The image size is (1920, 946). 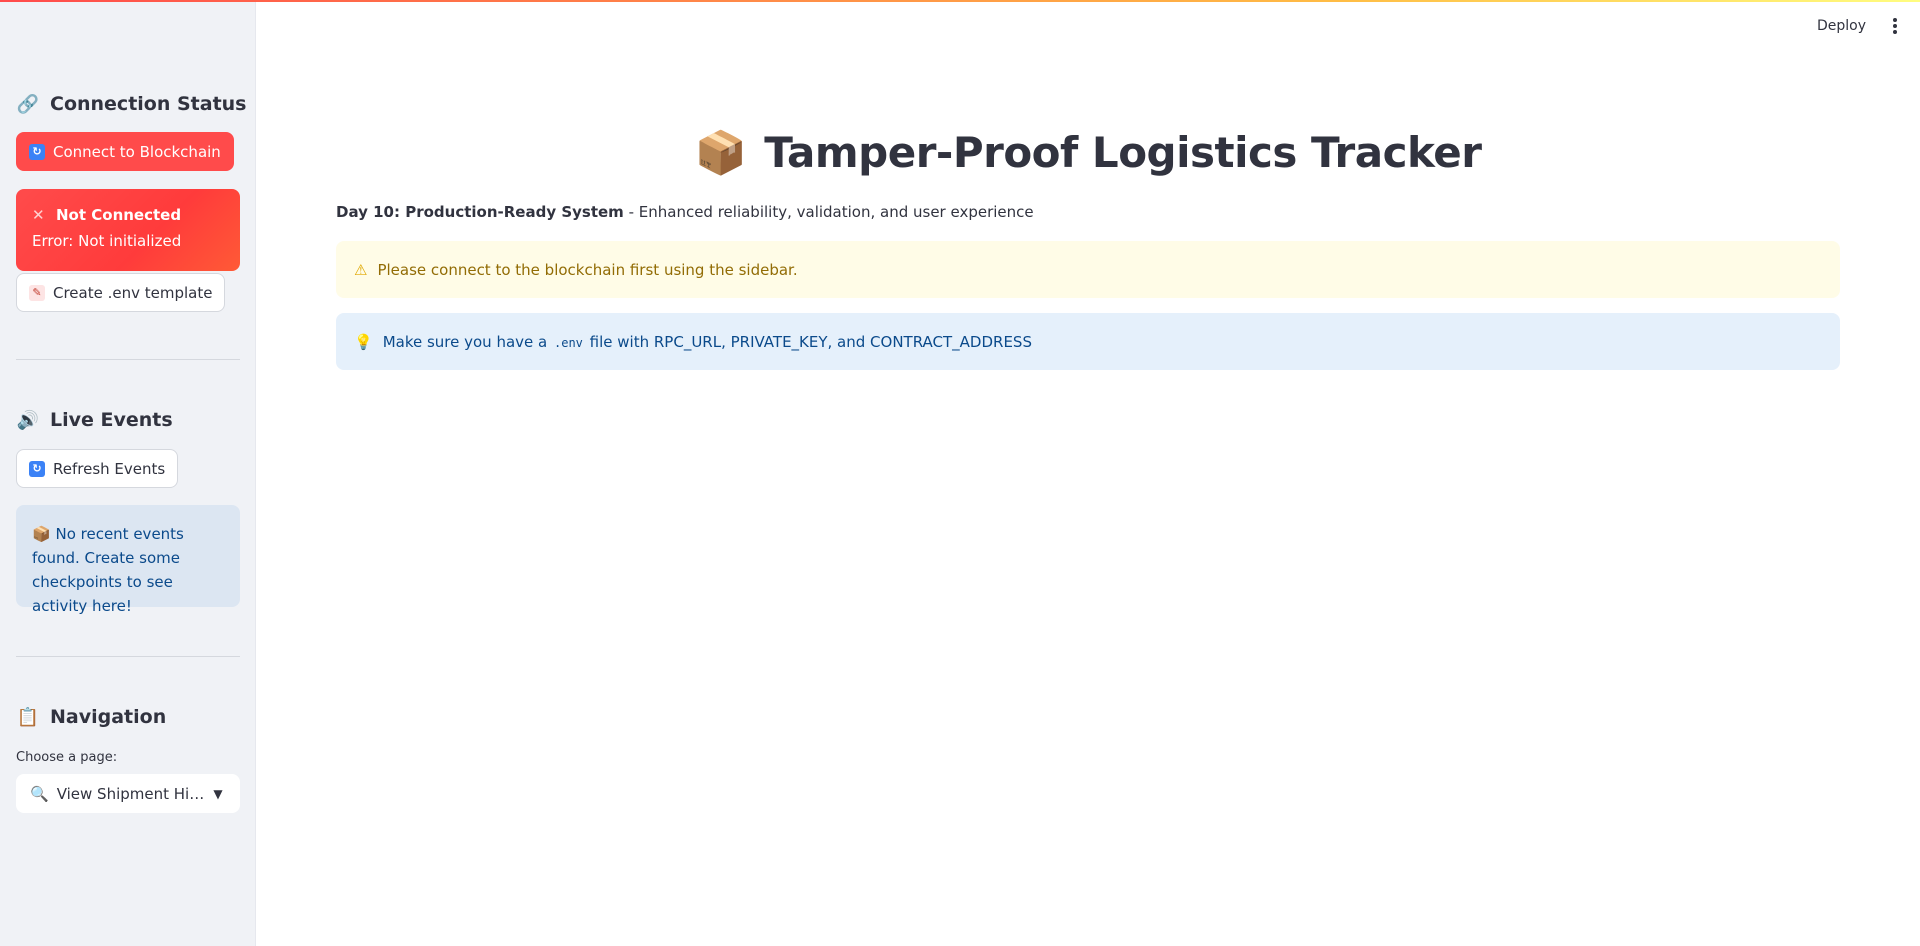 I want to click on info-prefix: Make sure you have a, so click(x=467, y=341).